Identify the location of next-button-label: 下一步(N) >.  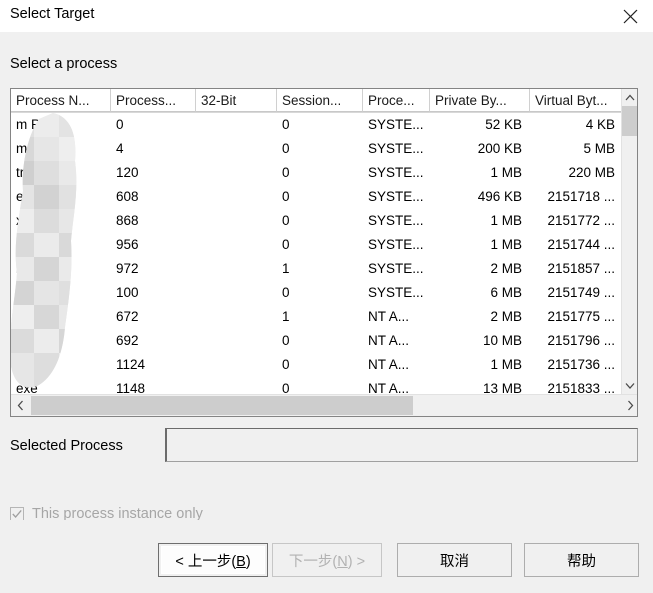
(327, 561).